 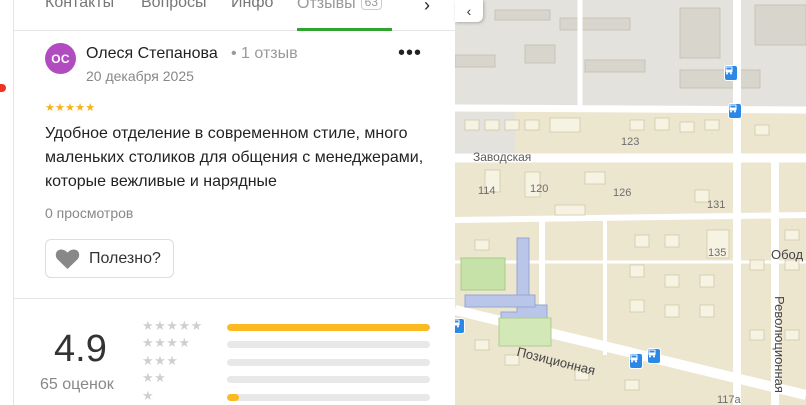 I want to click on map-street-label: Революционная, so click(x=779, y=344).